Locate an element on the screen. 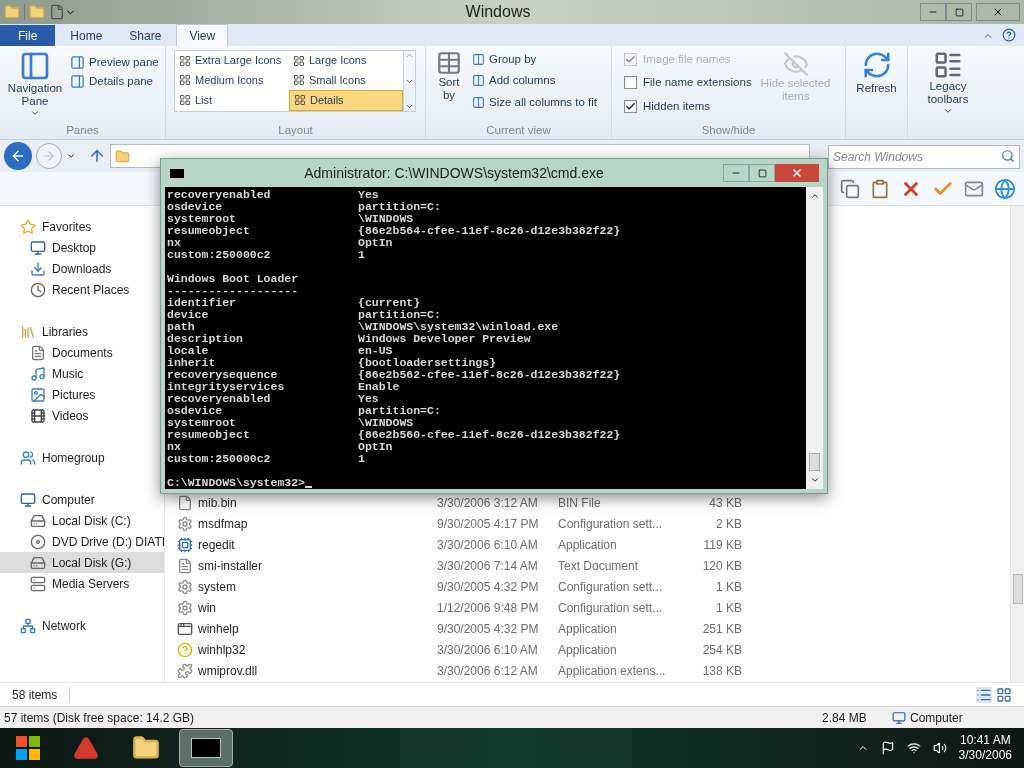 This screenshot has height=768, width=1024. nav-item: DVD Drive (D:) DIATI is located at coordinates (82, 541).